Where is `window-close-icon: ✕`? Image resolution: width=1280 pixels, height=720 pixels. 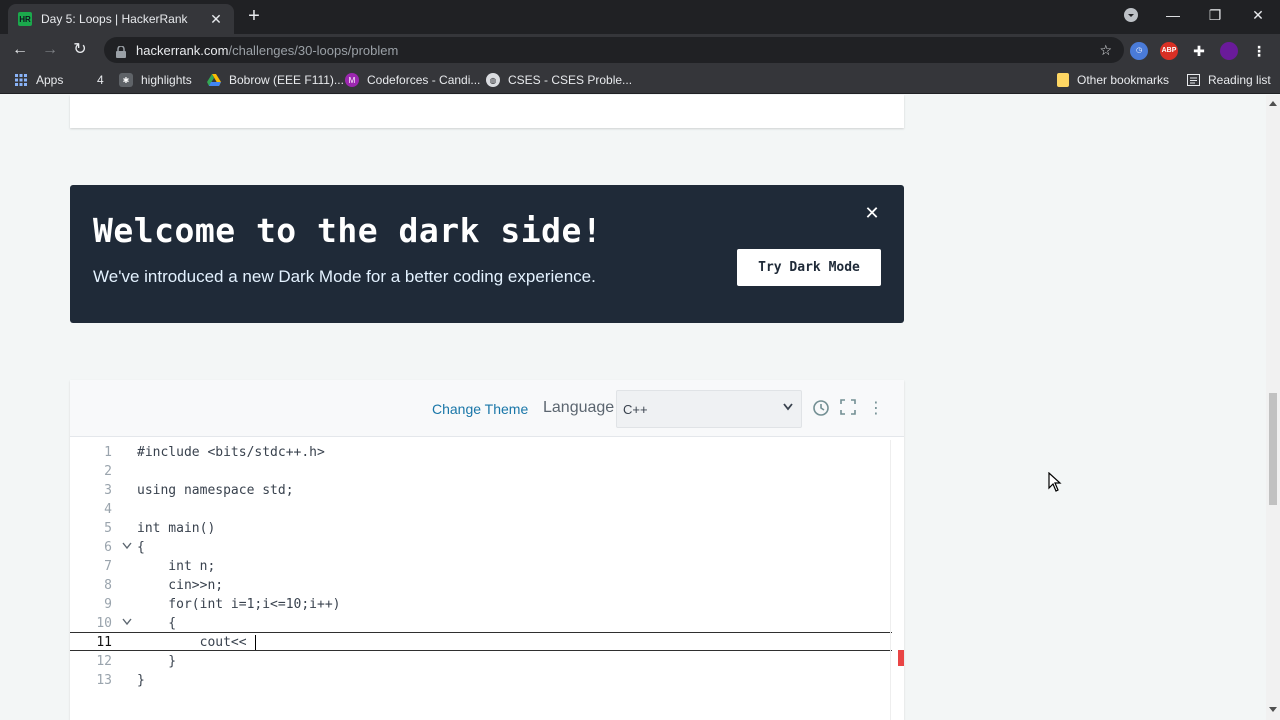
window-close-icon: ✕ is located at coordinates (1258, 15).